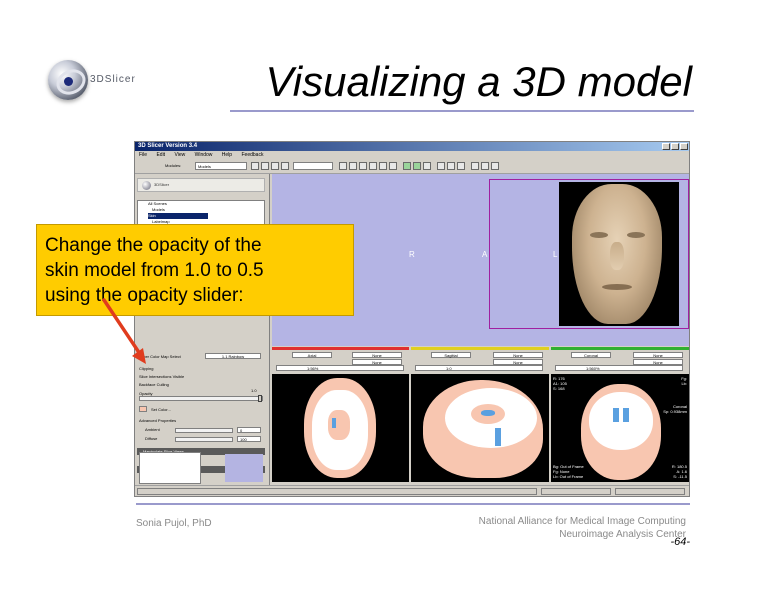  Describe the element at coordinates (413, 504) in the screenshot. I see `footer-divider` at that location.